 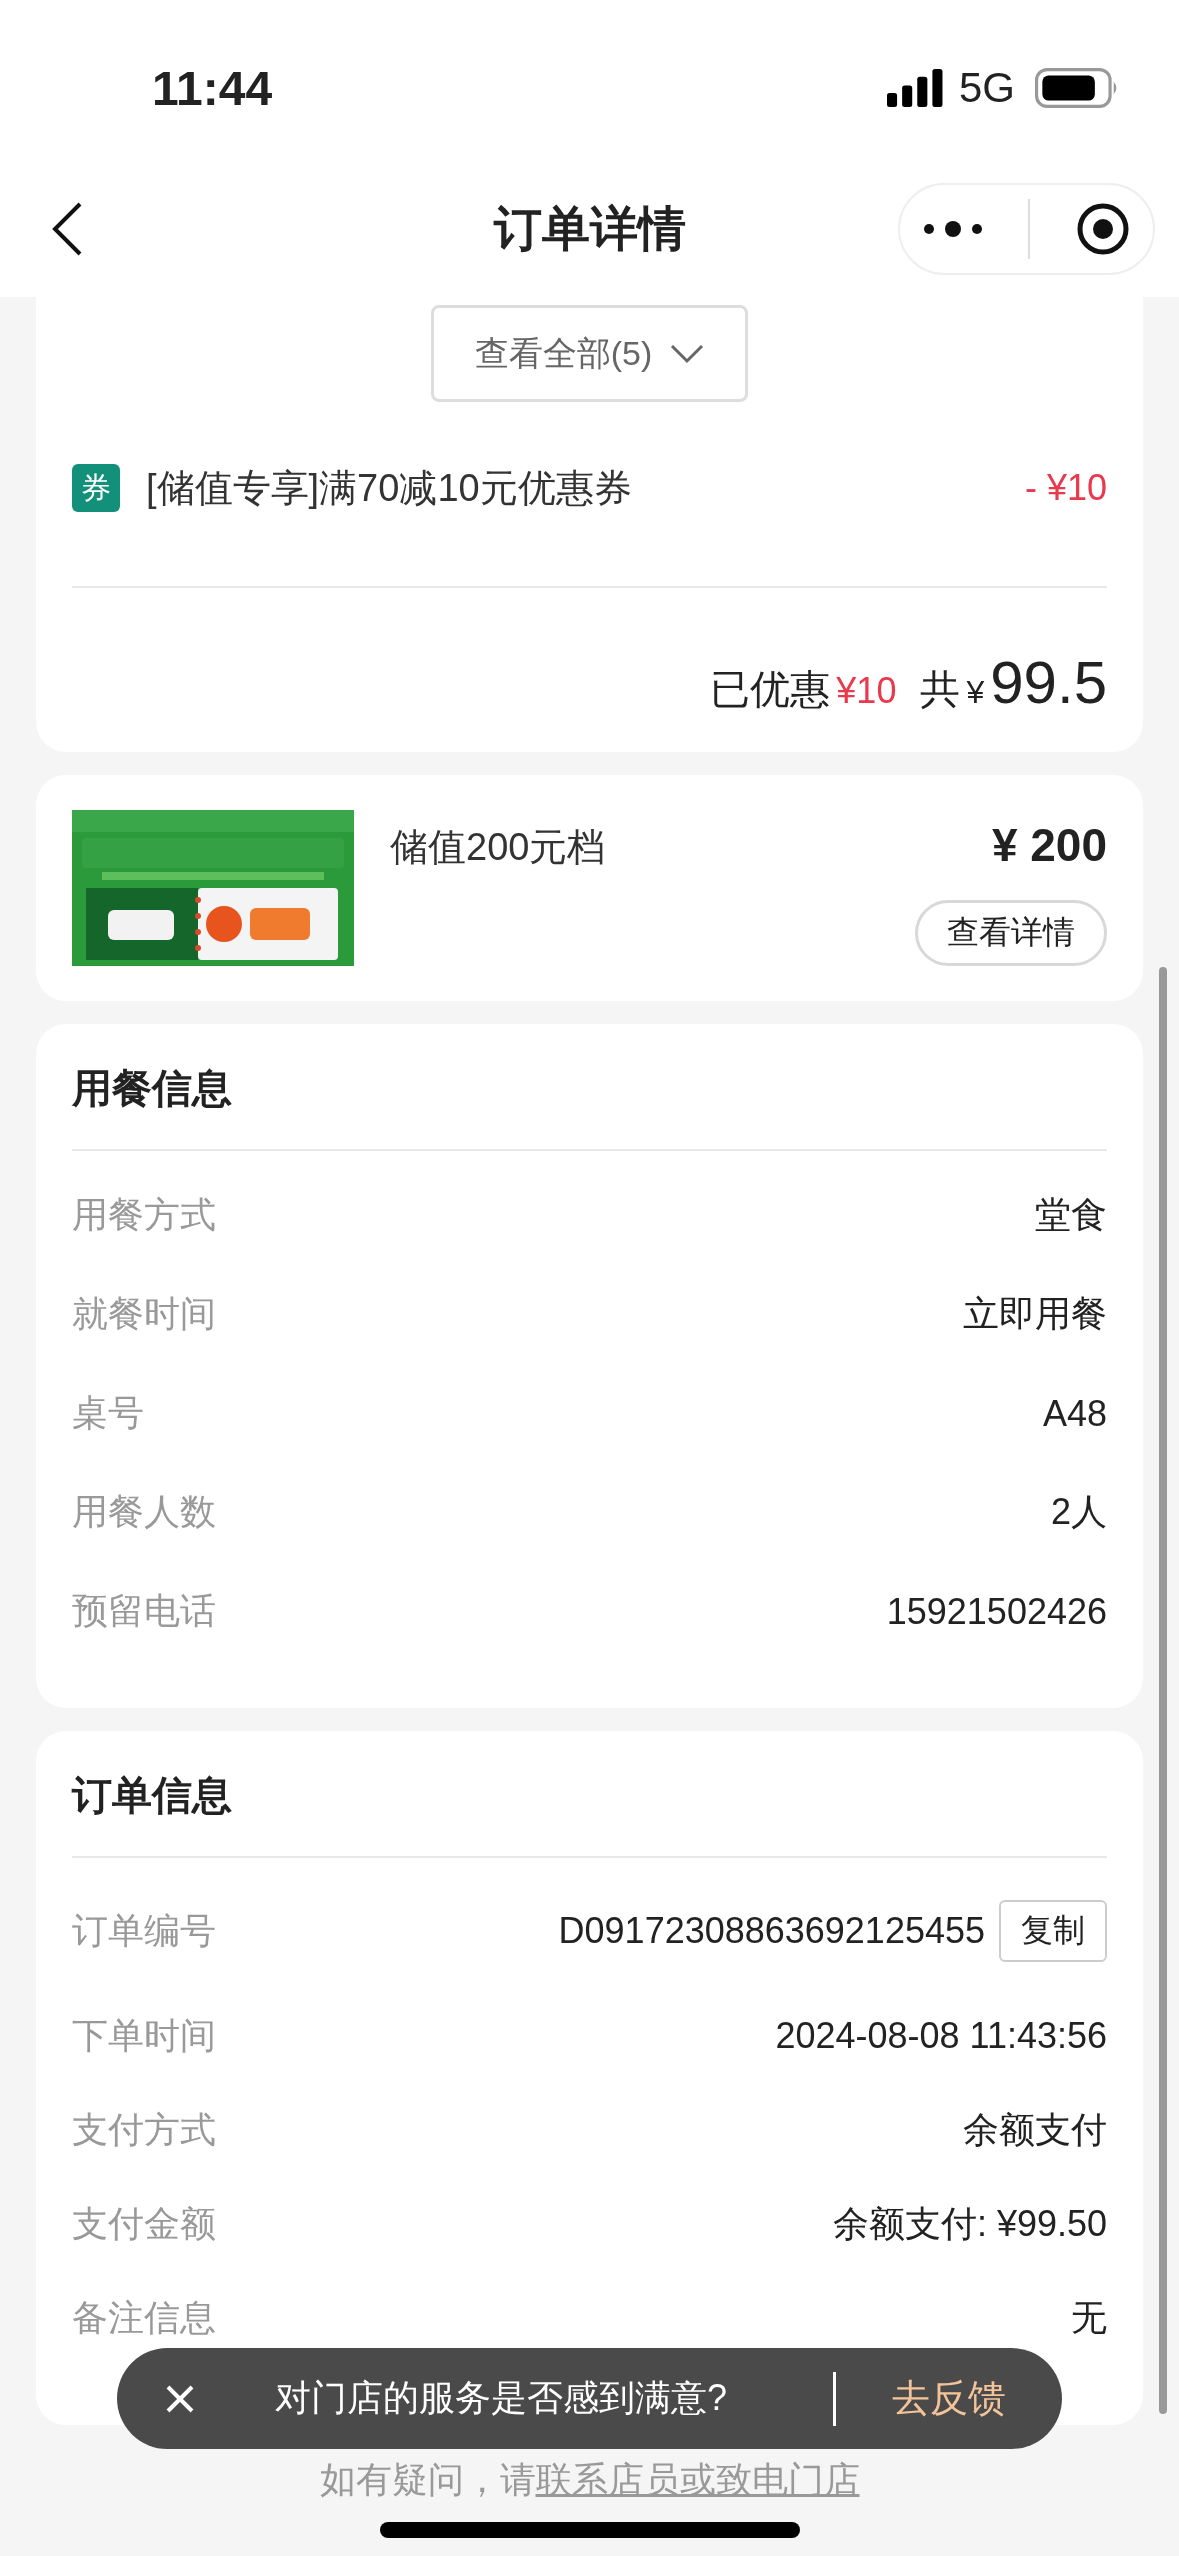 I want to click on more-icon, so click(x=952, y=228).